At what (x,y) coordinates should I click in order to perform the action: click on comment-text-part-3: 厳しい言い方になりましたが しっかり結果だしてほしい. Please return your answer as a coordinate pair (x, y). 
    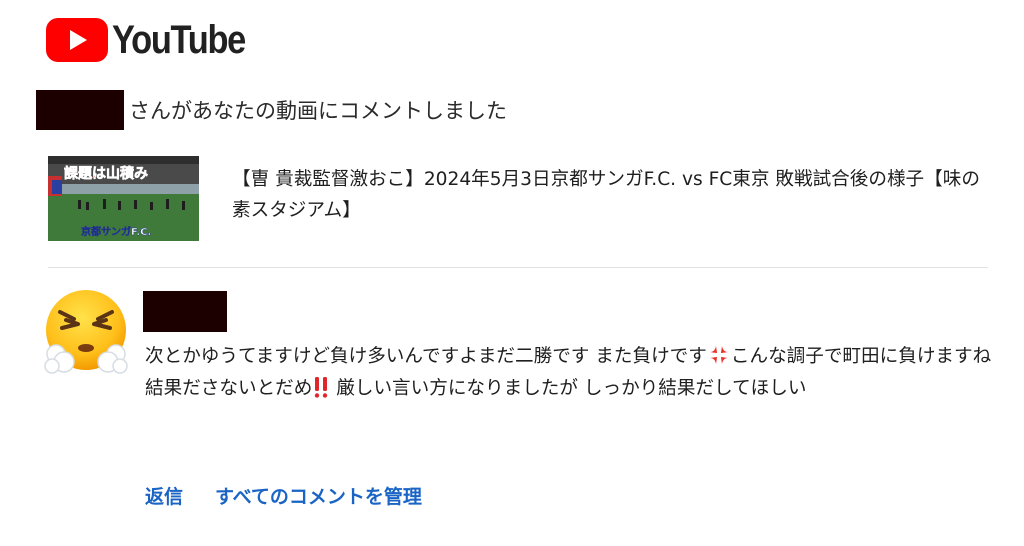
    Looking at the image, I should click on (568, 388).